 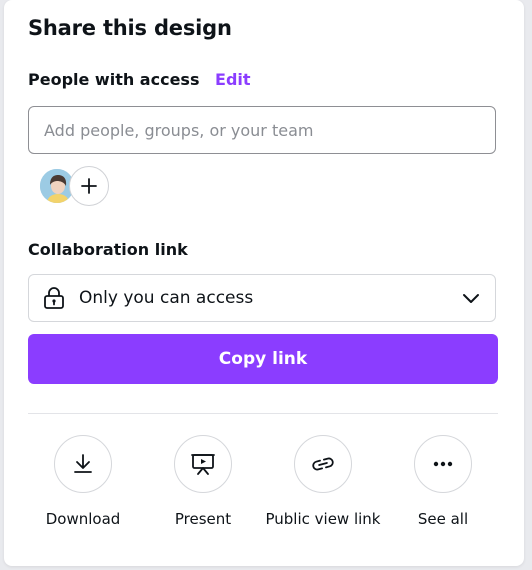 I want to click on download-button, so click(x=83, y=464).